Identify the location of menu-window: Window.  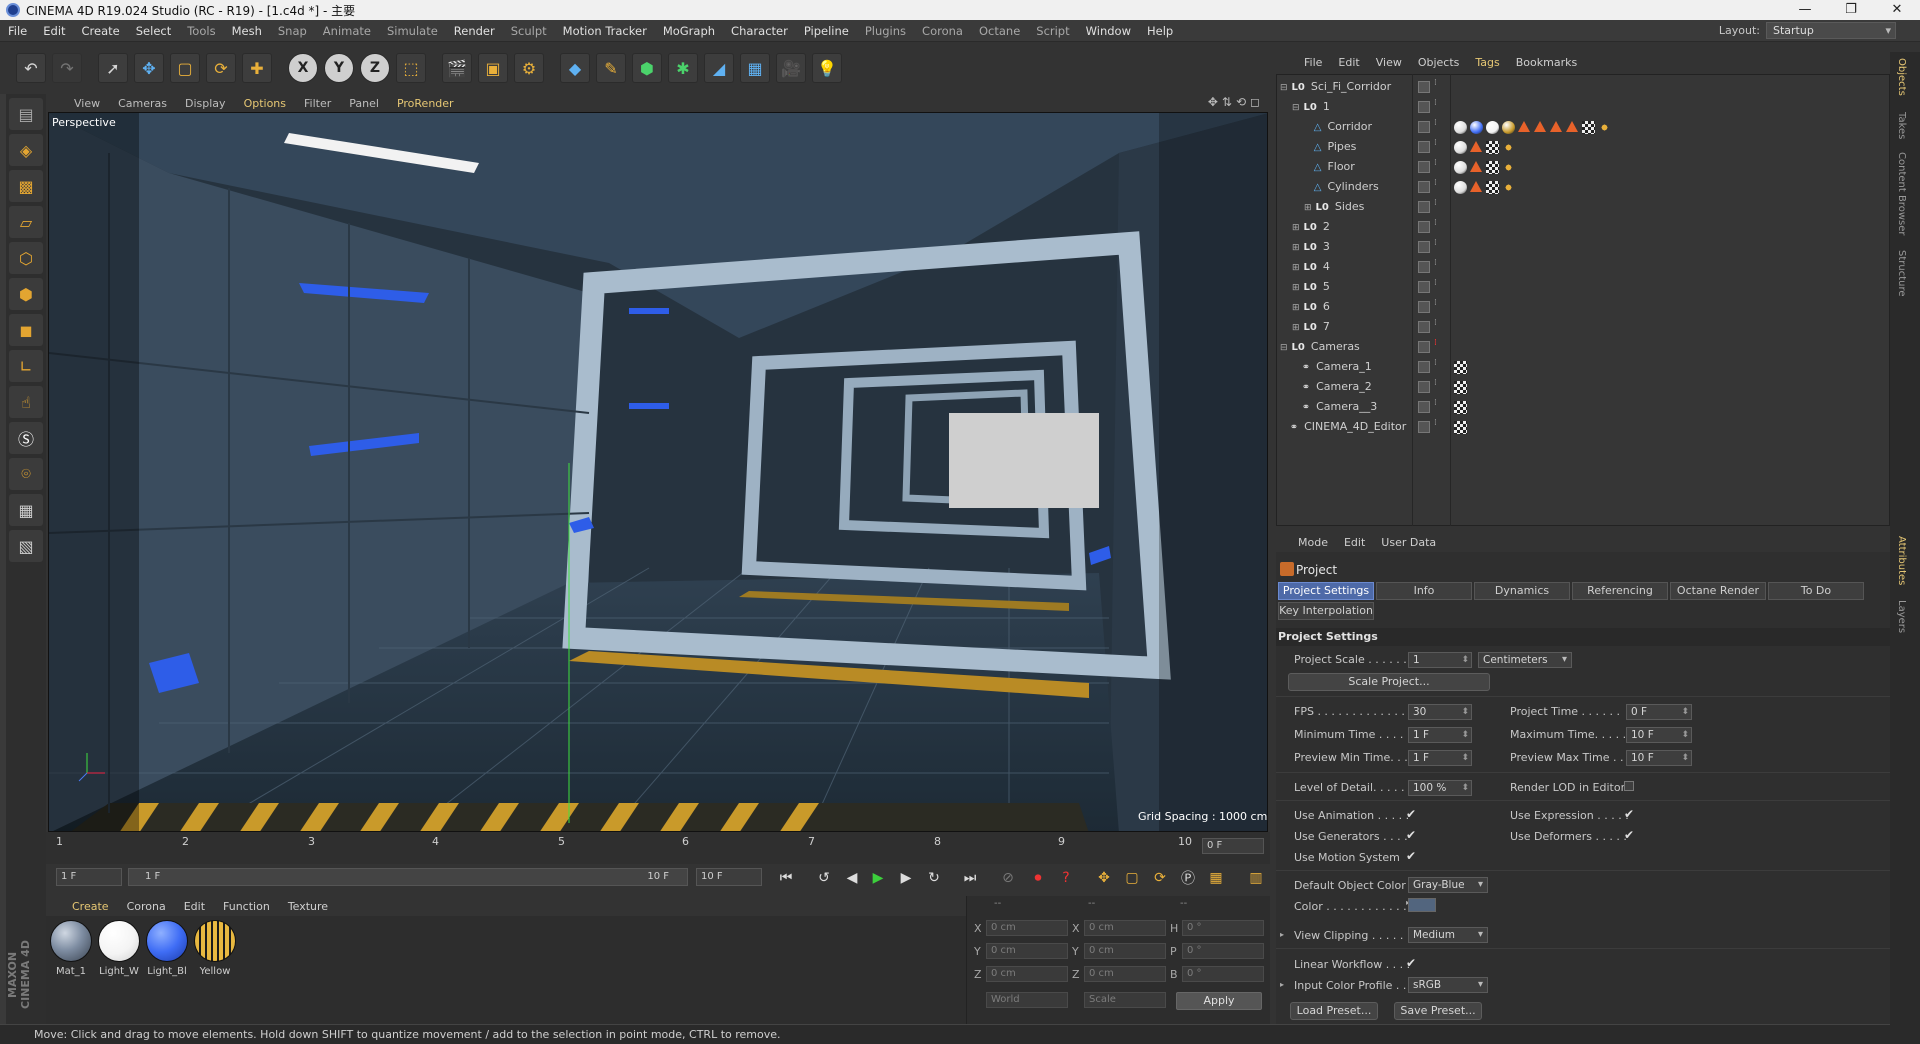
(1108, 31).